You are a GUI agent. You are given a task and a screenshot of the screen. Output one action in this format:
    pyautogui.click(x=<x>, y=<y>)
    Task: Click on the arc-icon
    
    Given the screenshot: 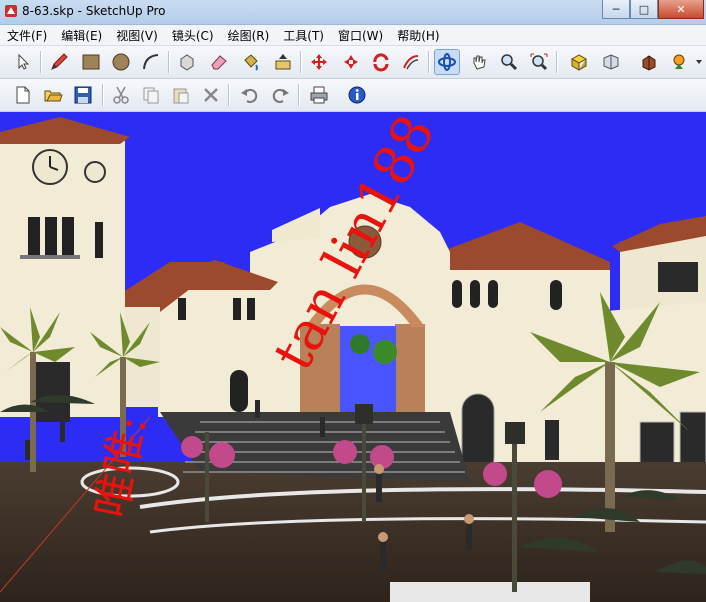 What is the action you would take?
    pyautogui.click(x=151, y=62)
    